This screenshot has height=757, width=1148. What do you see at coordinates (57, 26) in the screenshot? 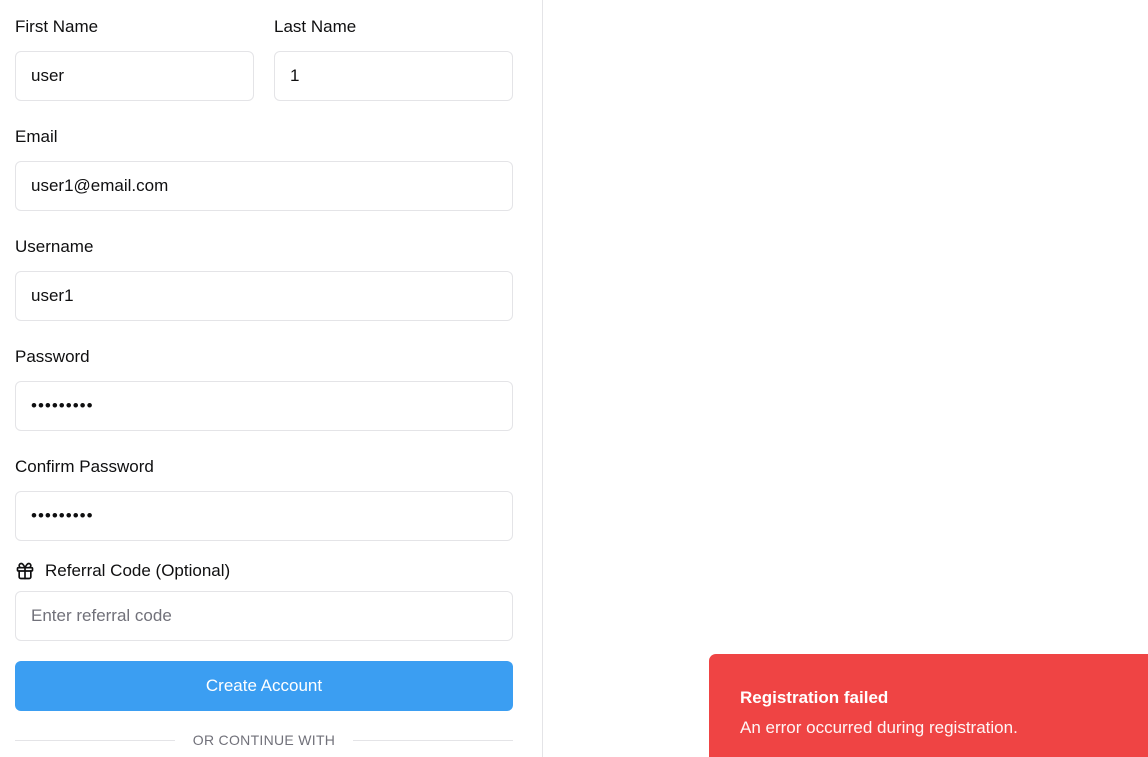
I see `first-name-label: First Name` at bounding box center [57, 26].